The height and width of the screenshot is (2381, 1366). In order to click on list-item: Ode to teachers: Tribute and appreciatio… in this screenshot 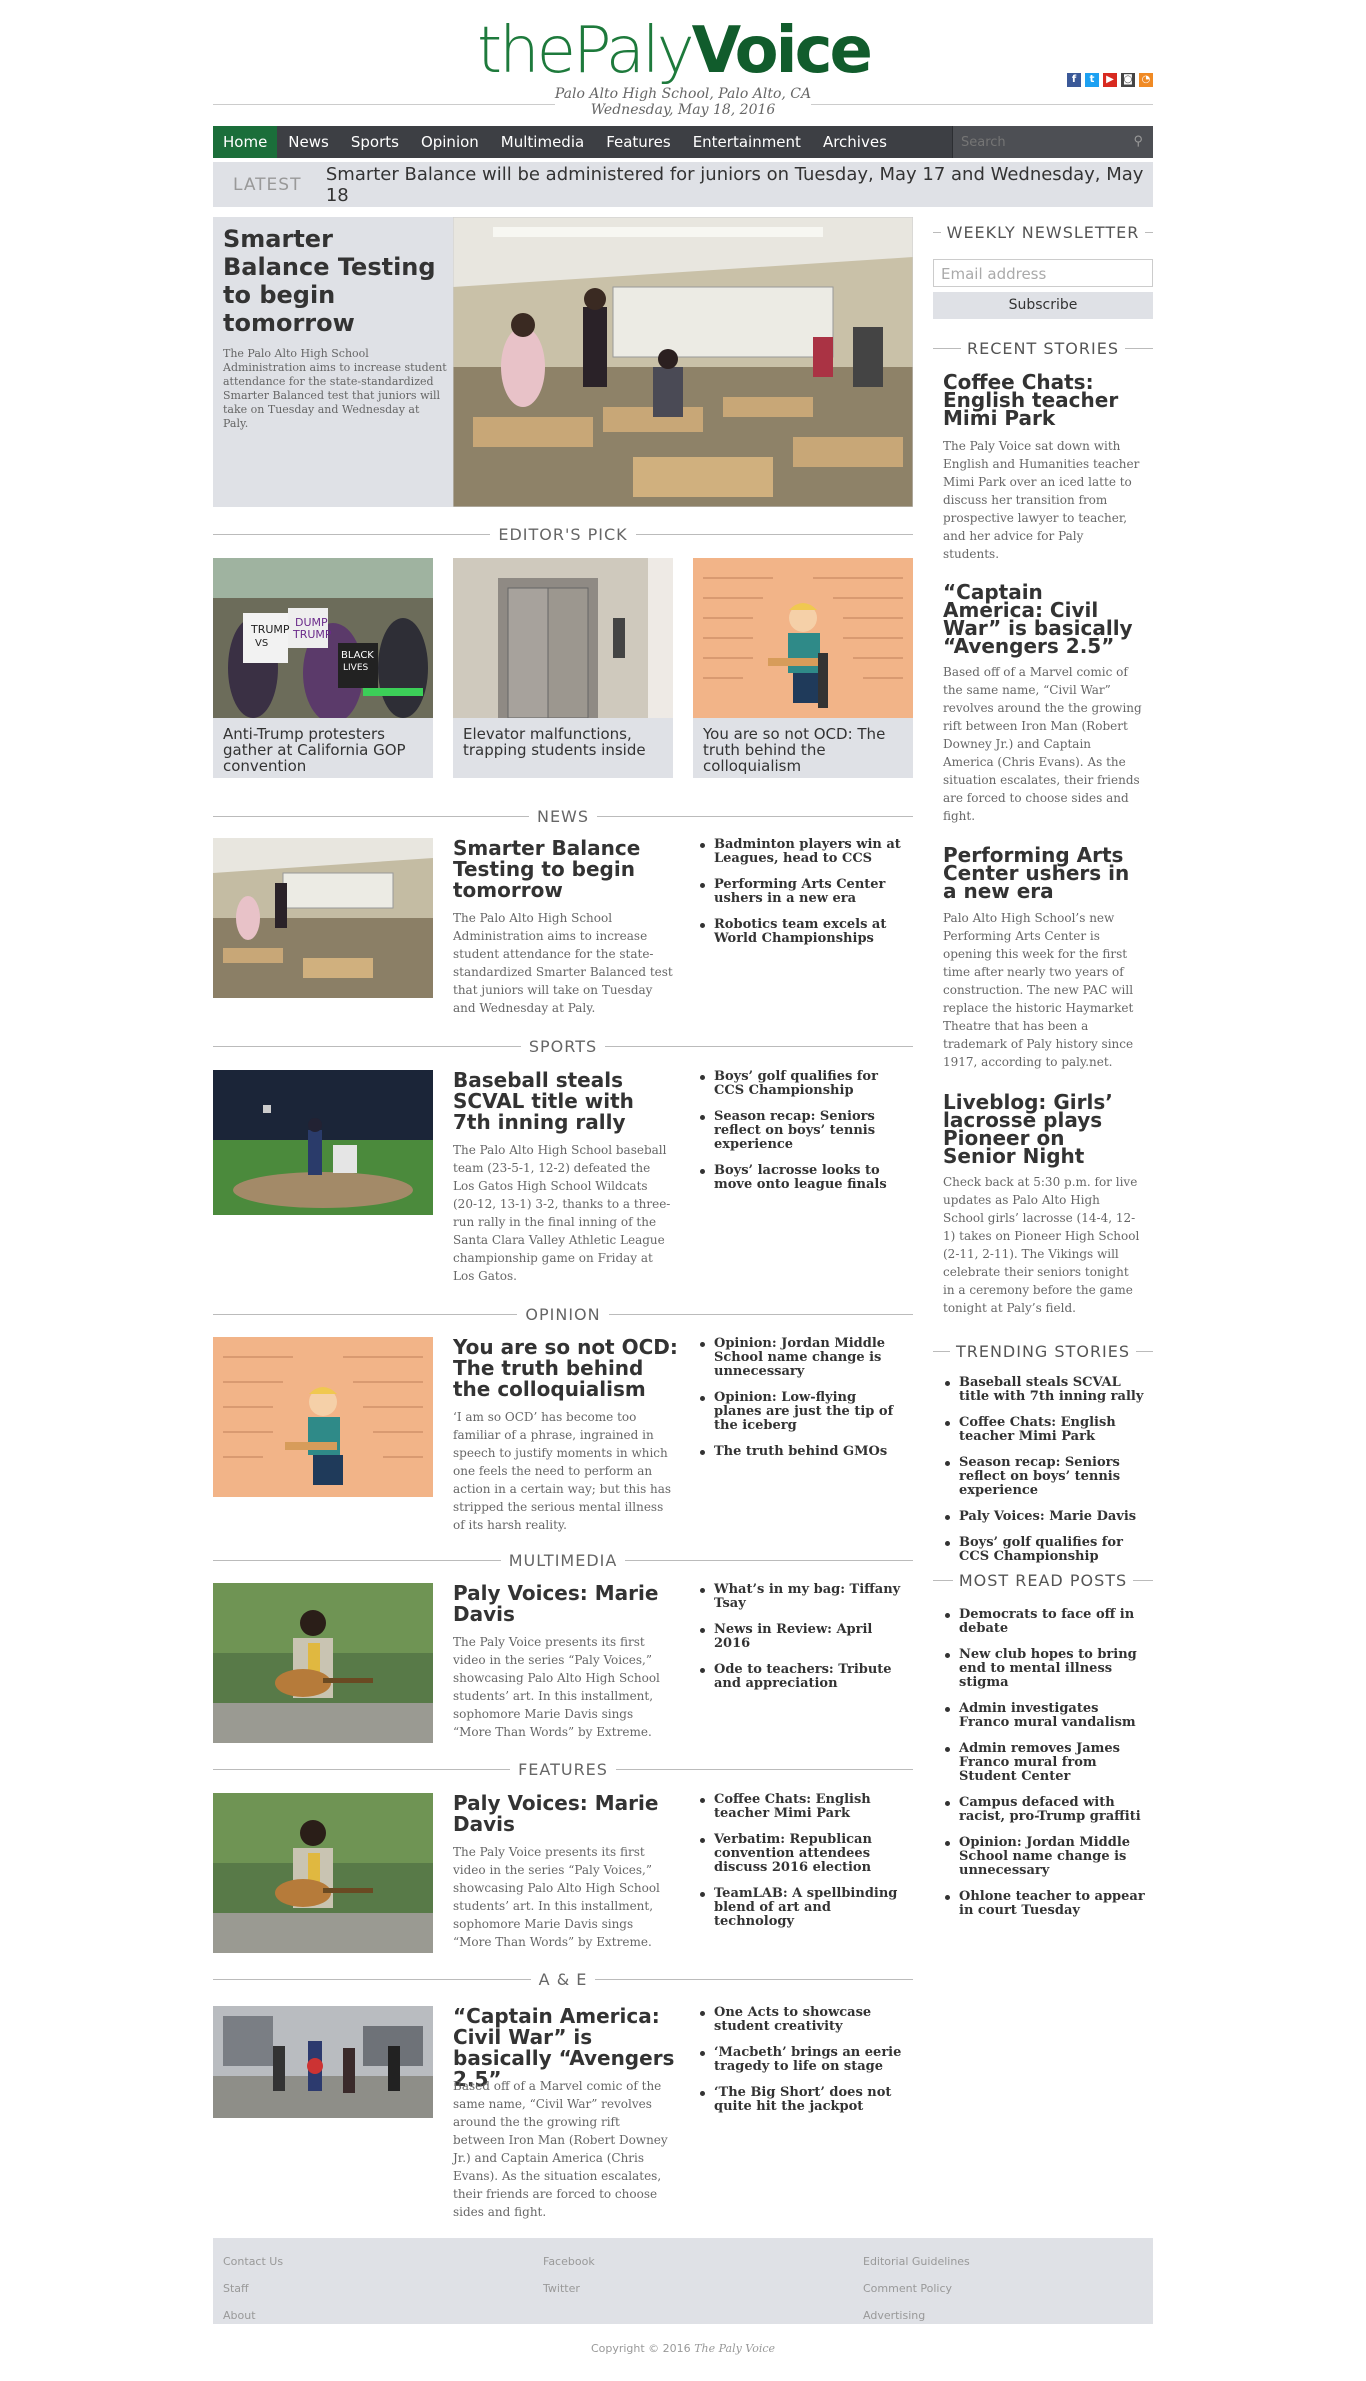, I will do `click(803, 1677)`.